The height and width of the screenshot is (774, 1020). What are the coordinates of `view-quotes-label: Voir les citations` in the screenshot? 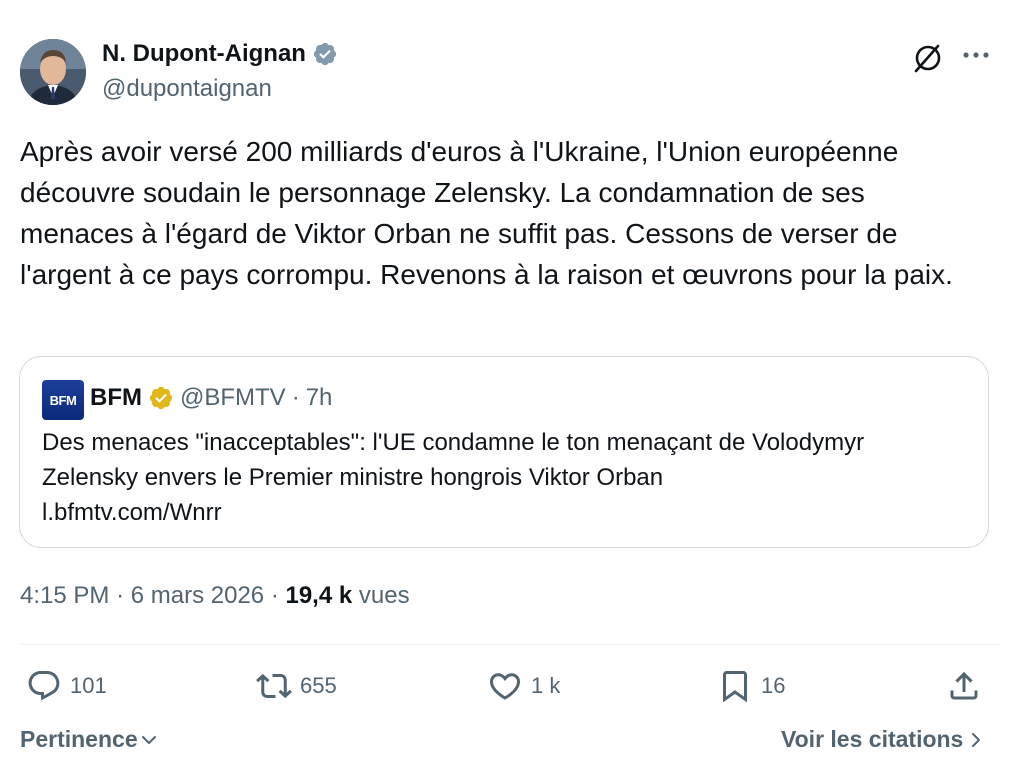 It's located at (872, 739).